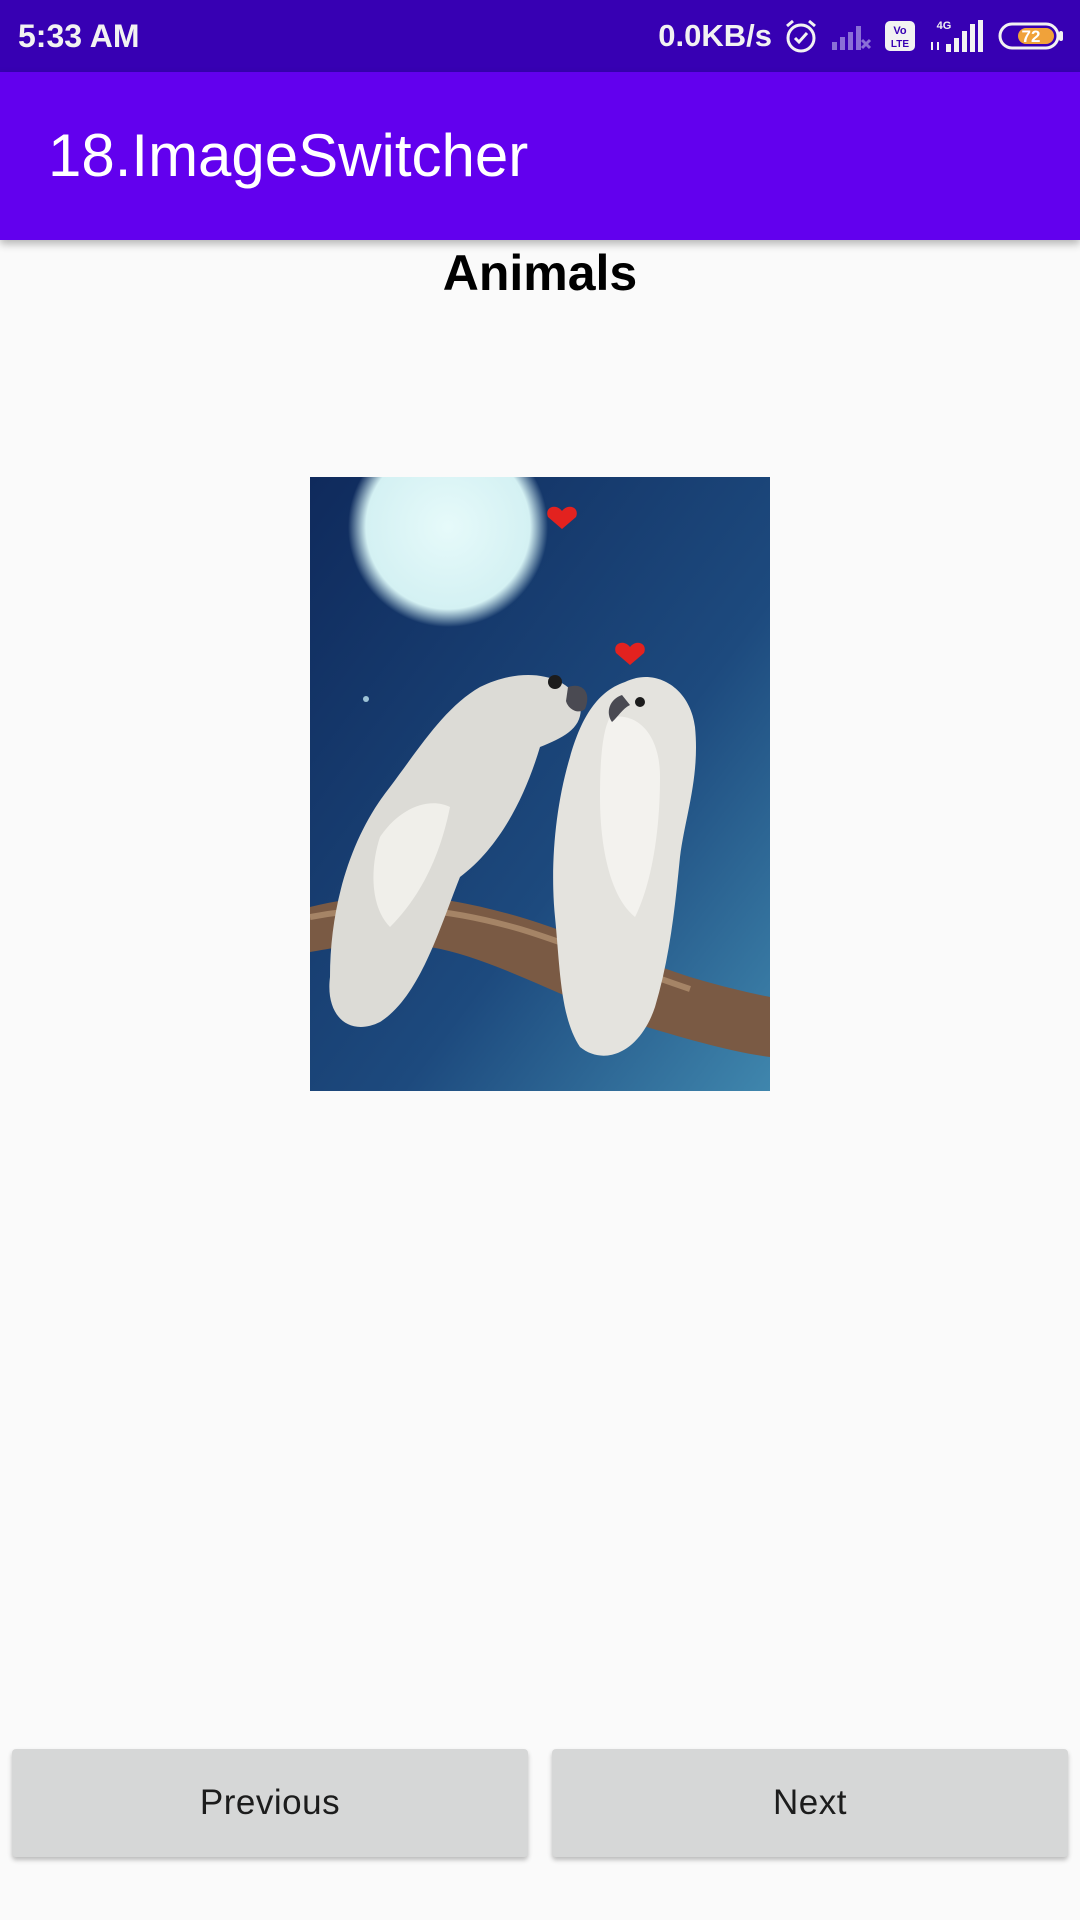  Describe the element at coordinates (540, 36) in the screenshot. I see `status-bar: 5:33 AM 0.0KB/s Vo LTE 4G 72` at that location.